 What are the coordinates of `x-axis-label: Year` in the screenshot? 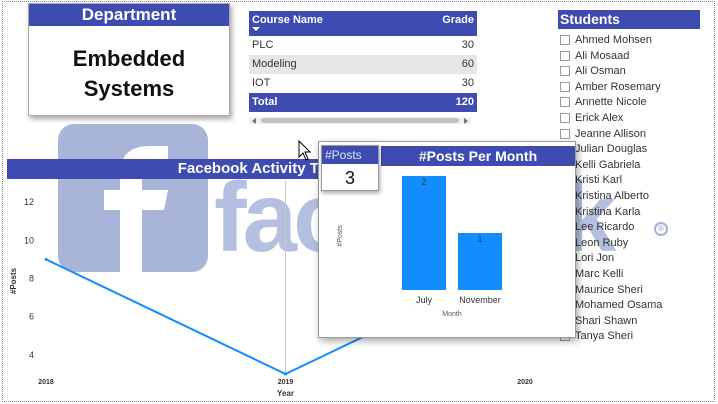 It's located at (285, 393).